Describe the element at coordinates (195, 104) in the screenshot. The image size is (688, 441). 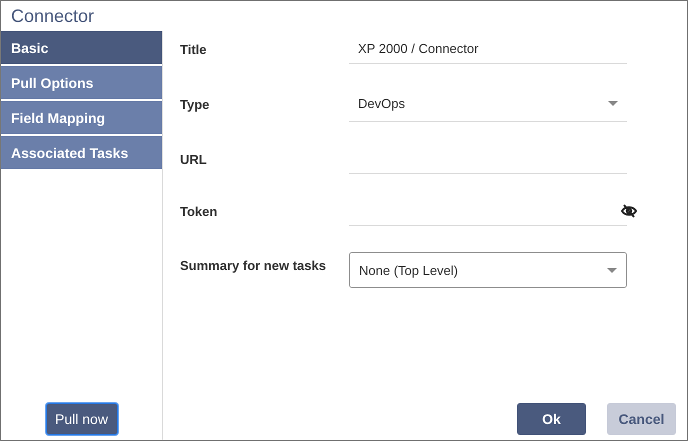
I see `field-label: Type` at that location.